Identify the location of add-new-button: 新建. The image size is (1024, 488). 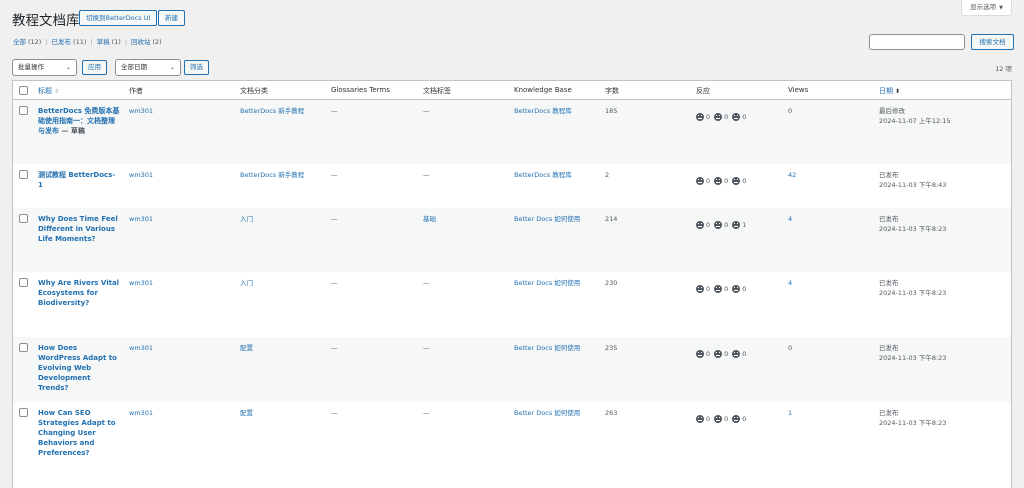
(171, 18).